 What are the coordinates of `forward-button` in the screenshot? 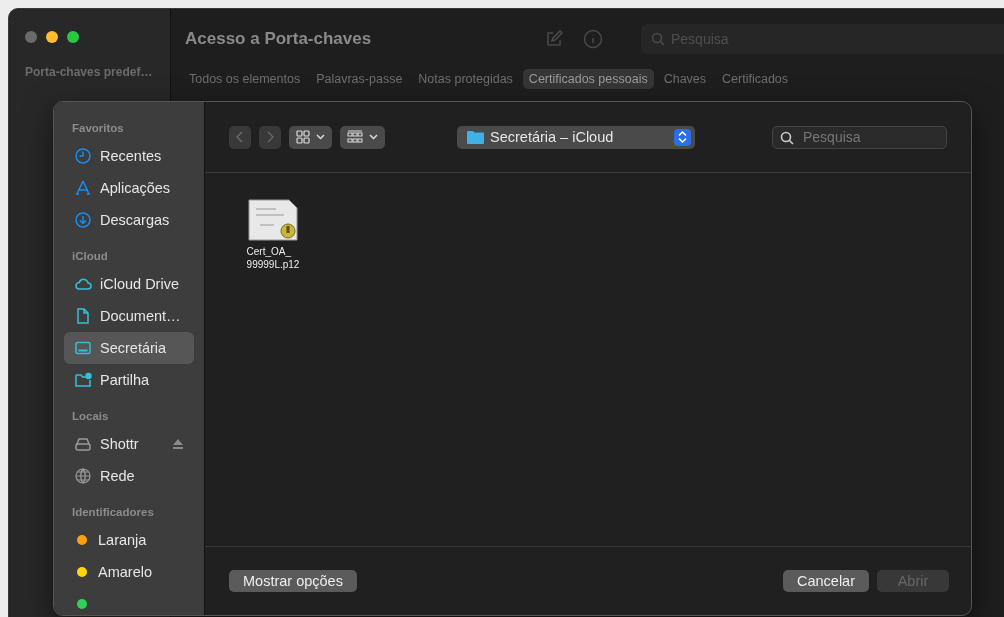 It's located at (270, 137).